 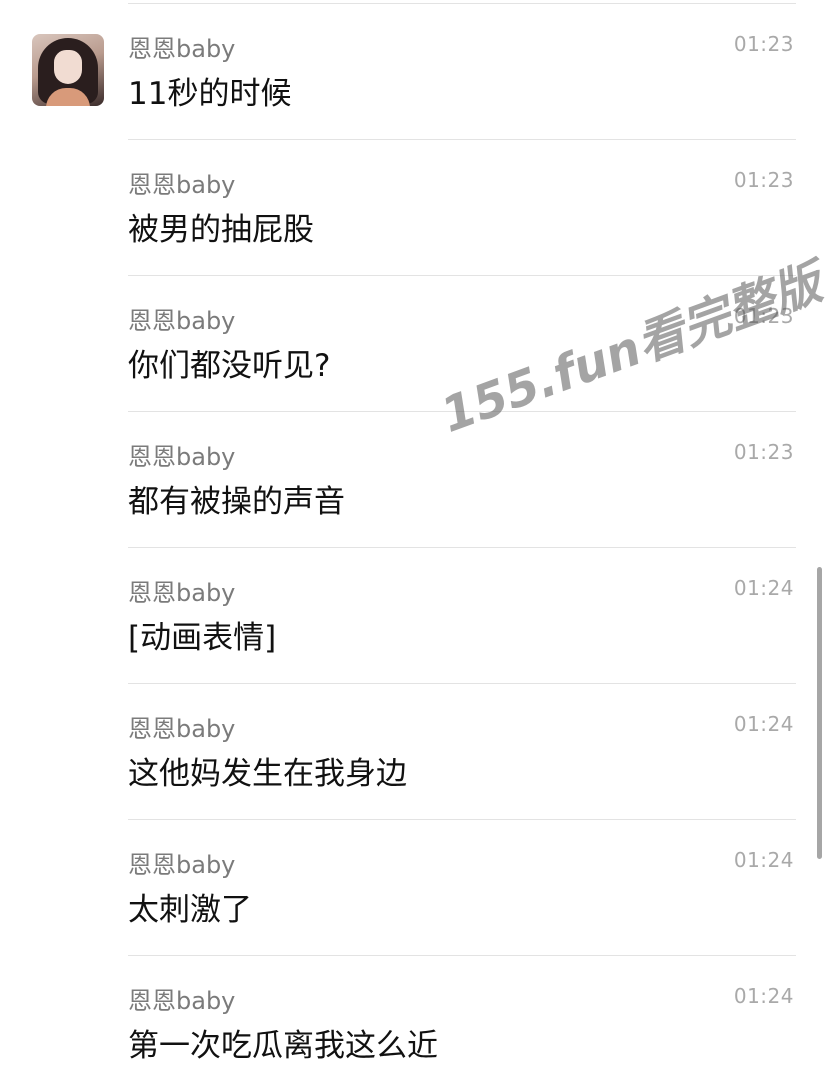 I want to click on message-item: 恩恩baby 01:23 11秒的时候, so click(x=414, y=72).